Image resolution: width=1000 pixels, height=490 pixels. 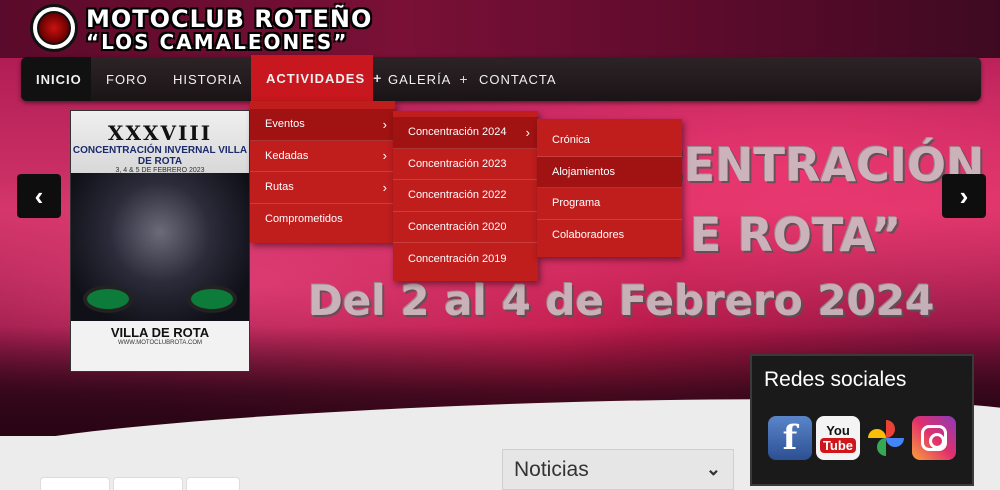 What do you see at coordinates (588, 235) in the screenshot?
I see `menu-item-label: Colaboradores` at bounding box center [588, 235].